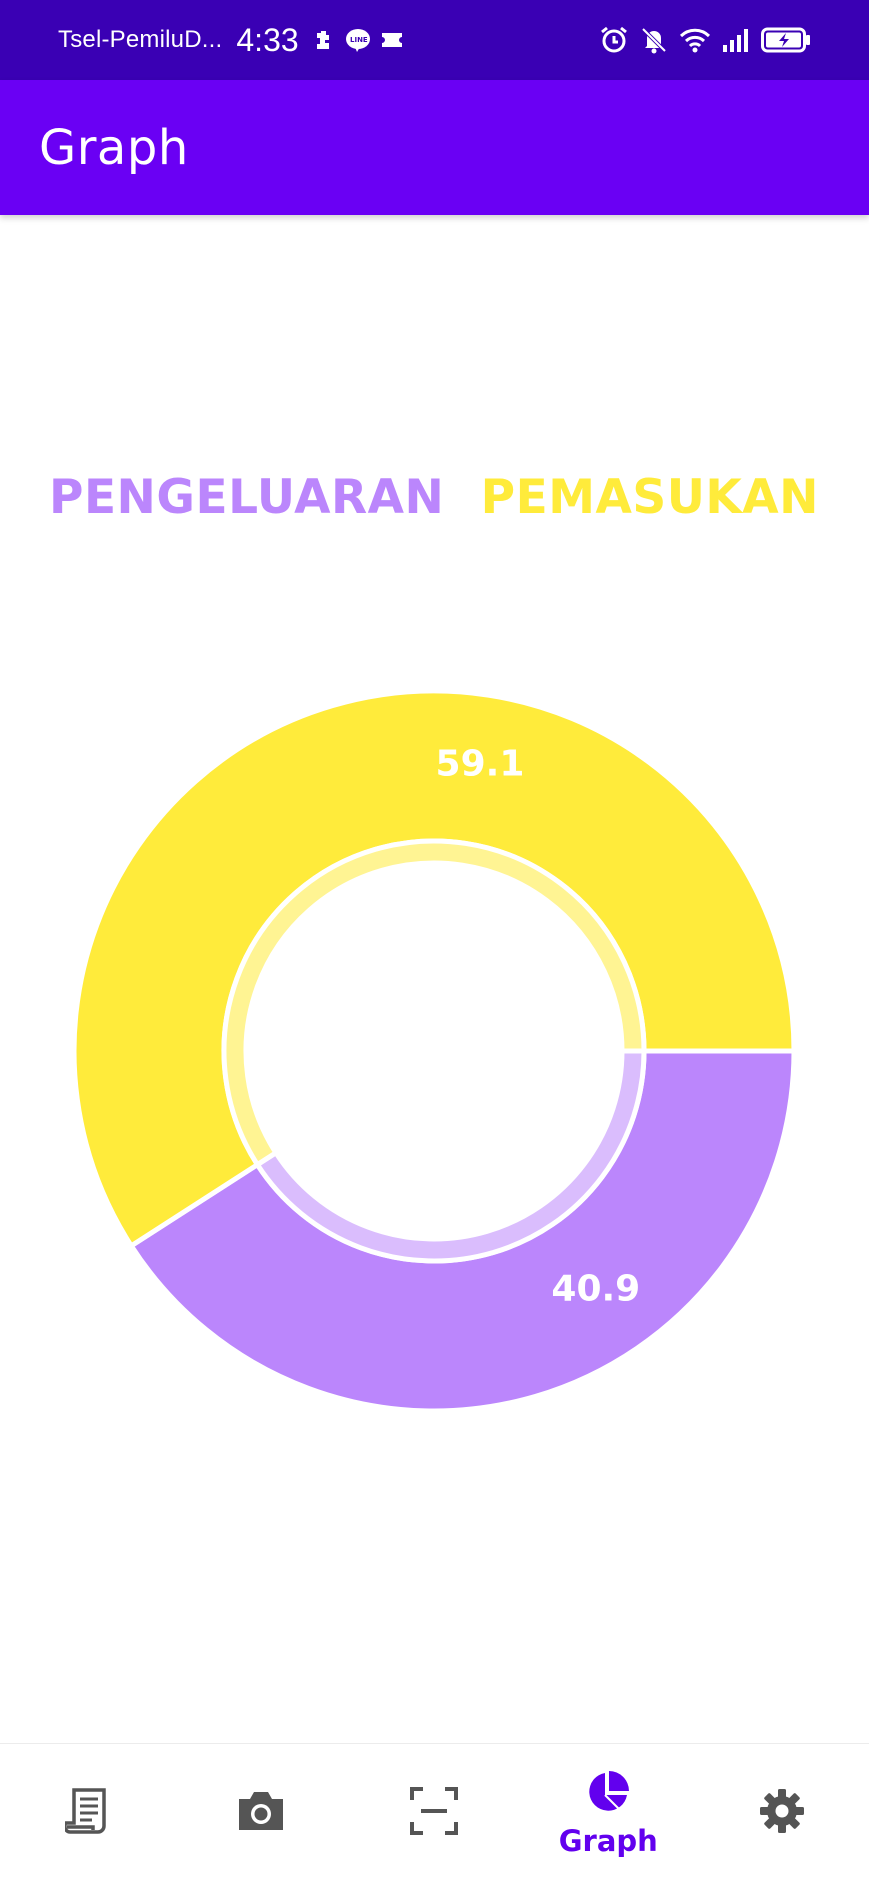 The height and width of the screenshot is (1883, 869). I want to click on camera-icon, so click(261, 1813).